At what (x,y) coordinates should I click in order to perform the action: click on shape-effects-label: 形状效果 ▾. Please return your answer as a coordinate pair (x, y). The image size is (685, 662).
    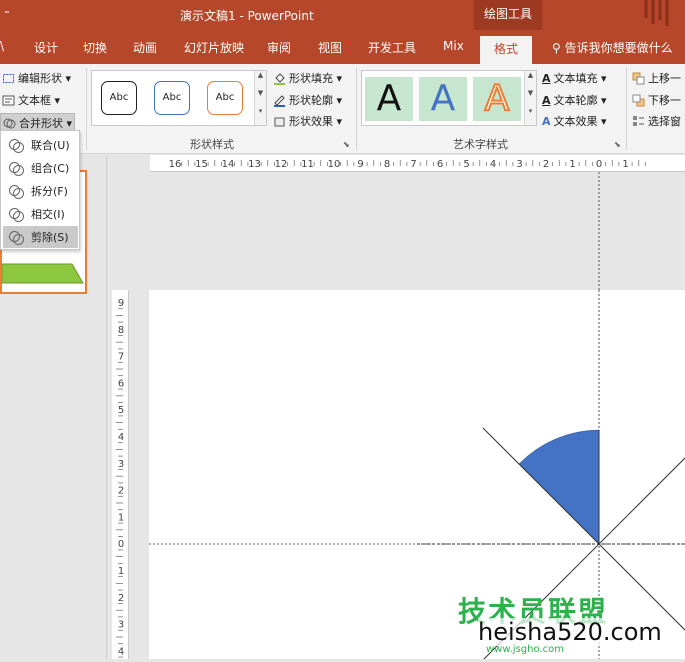
    Looking at the image, I should click on (316, 121).